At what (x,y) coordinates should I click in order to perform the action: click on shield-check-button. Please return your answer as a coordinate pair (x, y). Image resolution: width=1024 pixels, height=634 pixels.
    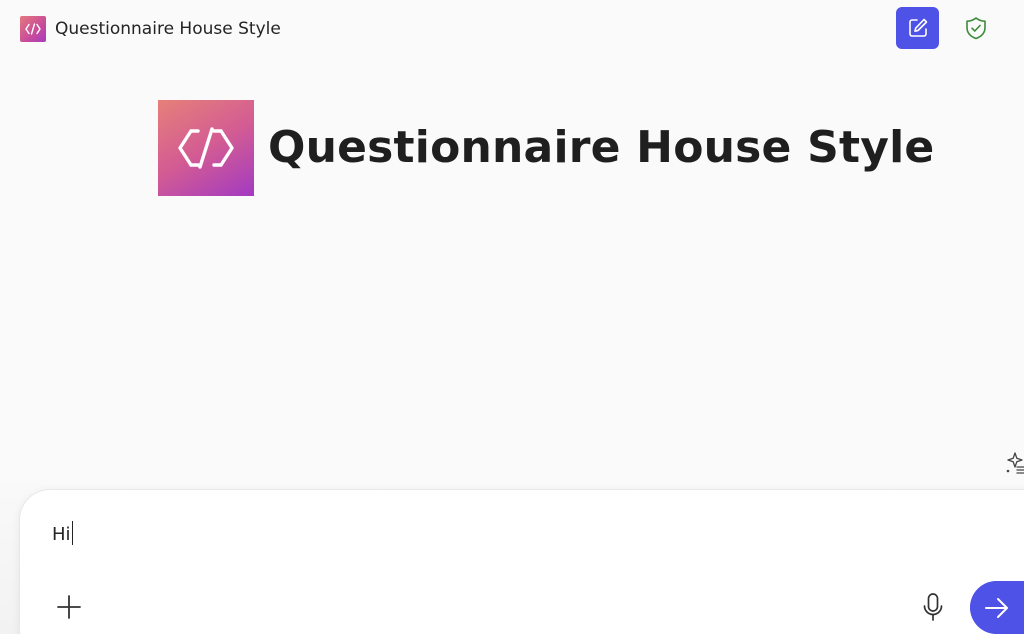
    Looking at the image, I should click on (976, 28).